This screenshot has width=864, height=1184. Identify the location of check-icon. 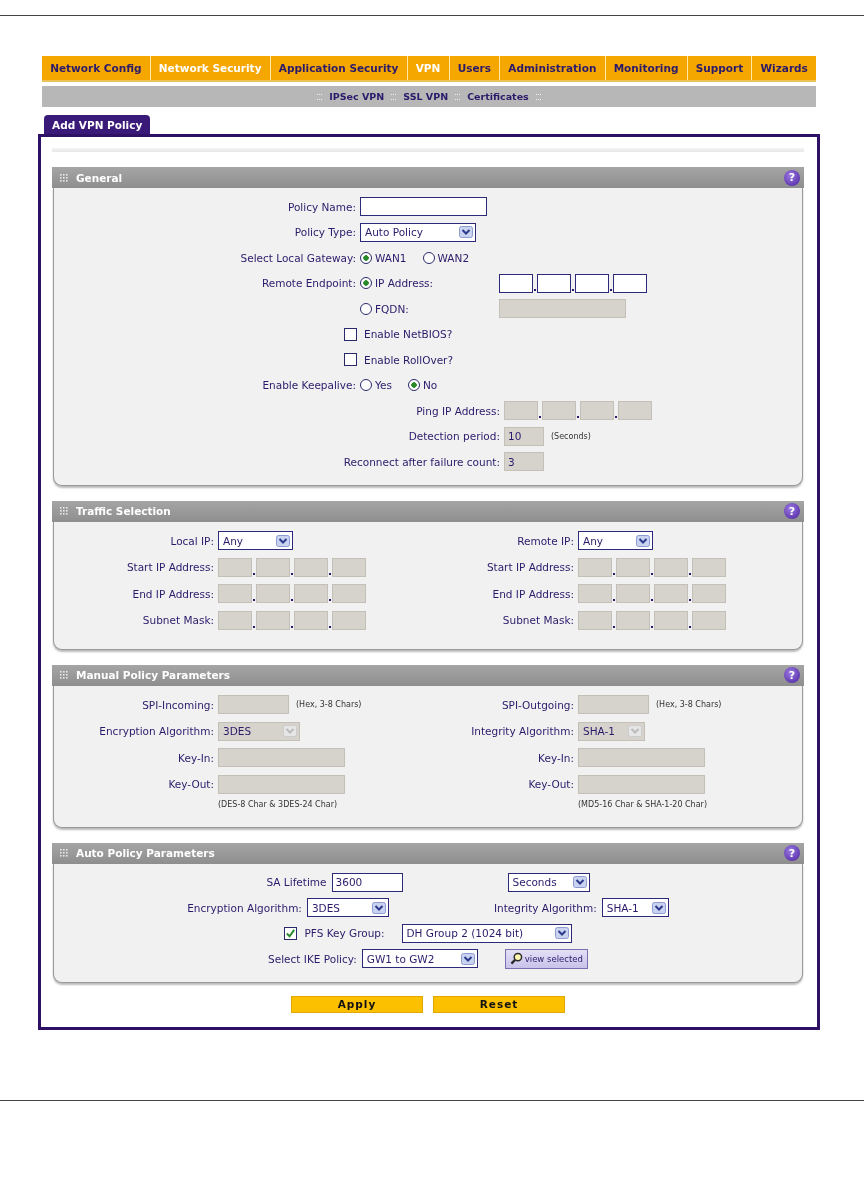
(291, 933).